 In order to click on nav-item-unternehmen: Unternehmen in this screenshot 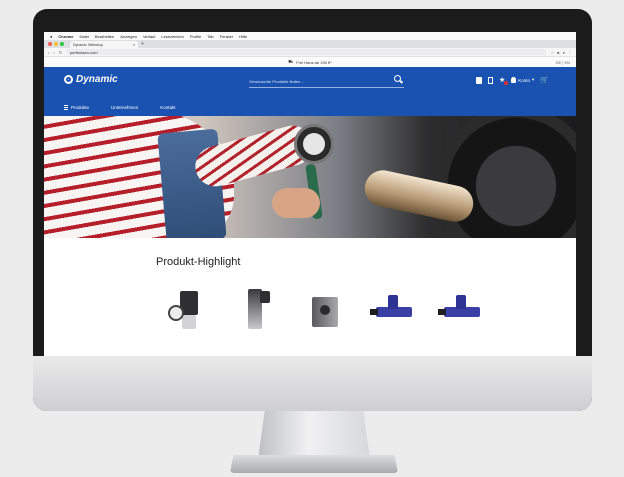, I will do `click(124, 107)`.